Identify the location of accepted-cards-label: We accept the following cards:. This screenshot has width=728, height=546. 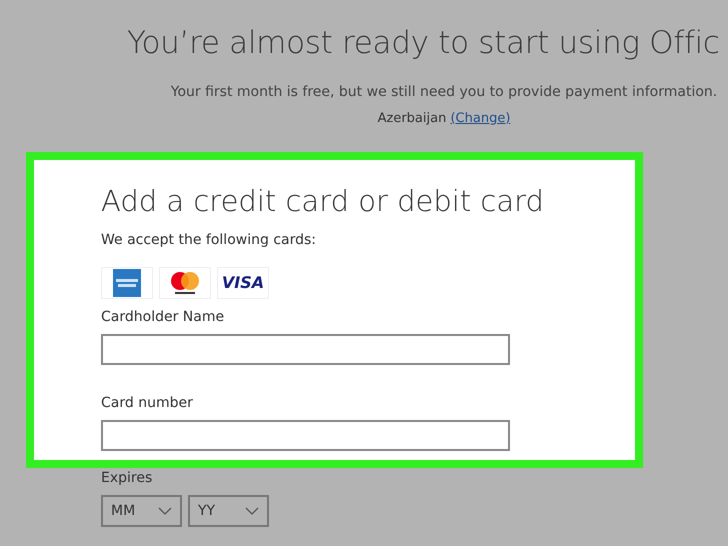
(209, 240).